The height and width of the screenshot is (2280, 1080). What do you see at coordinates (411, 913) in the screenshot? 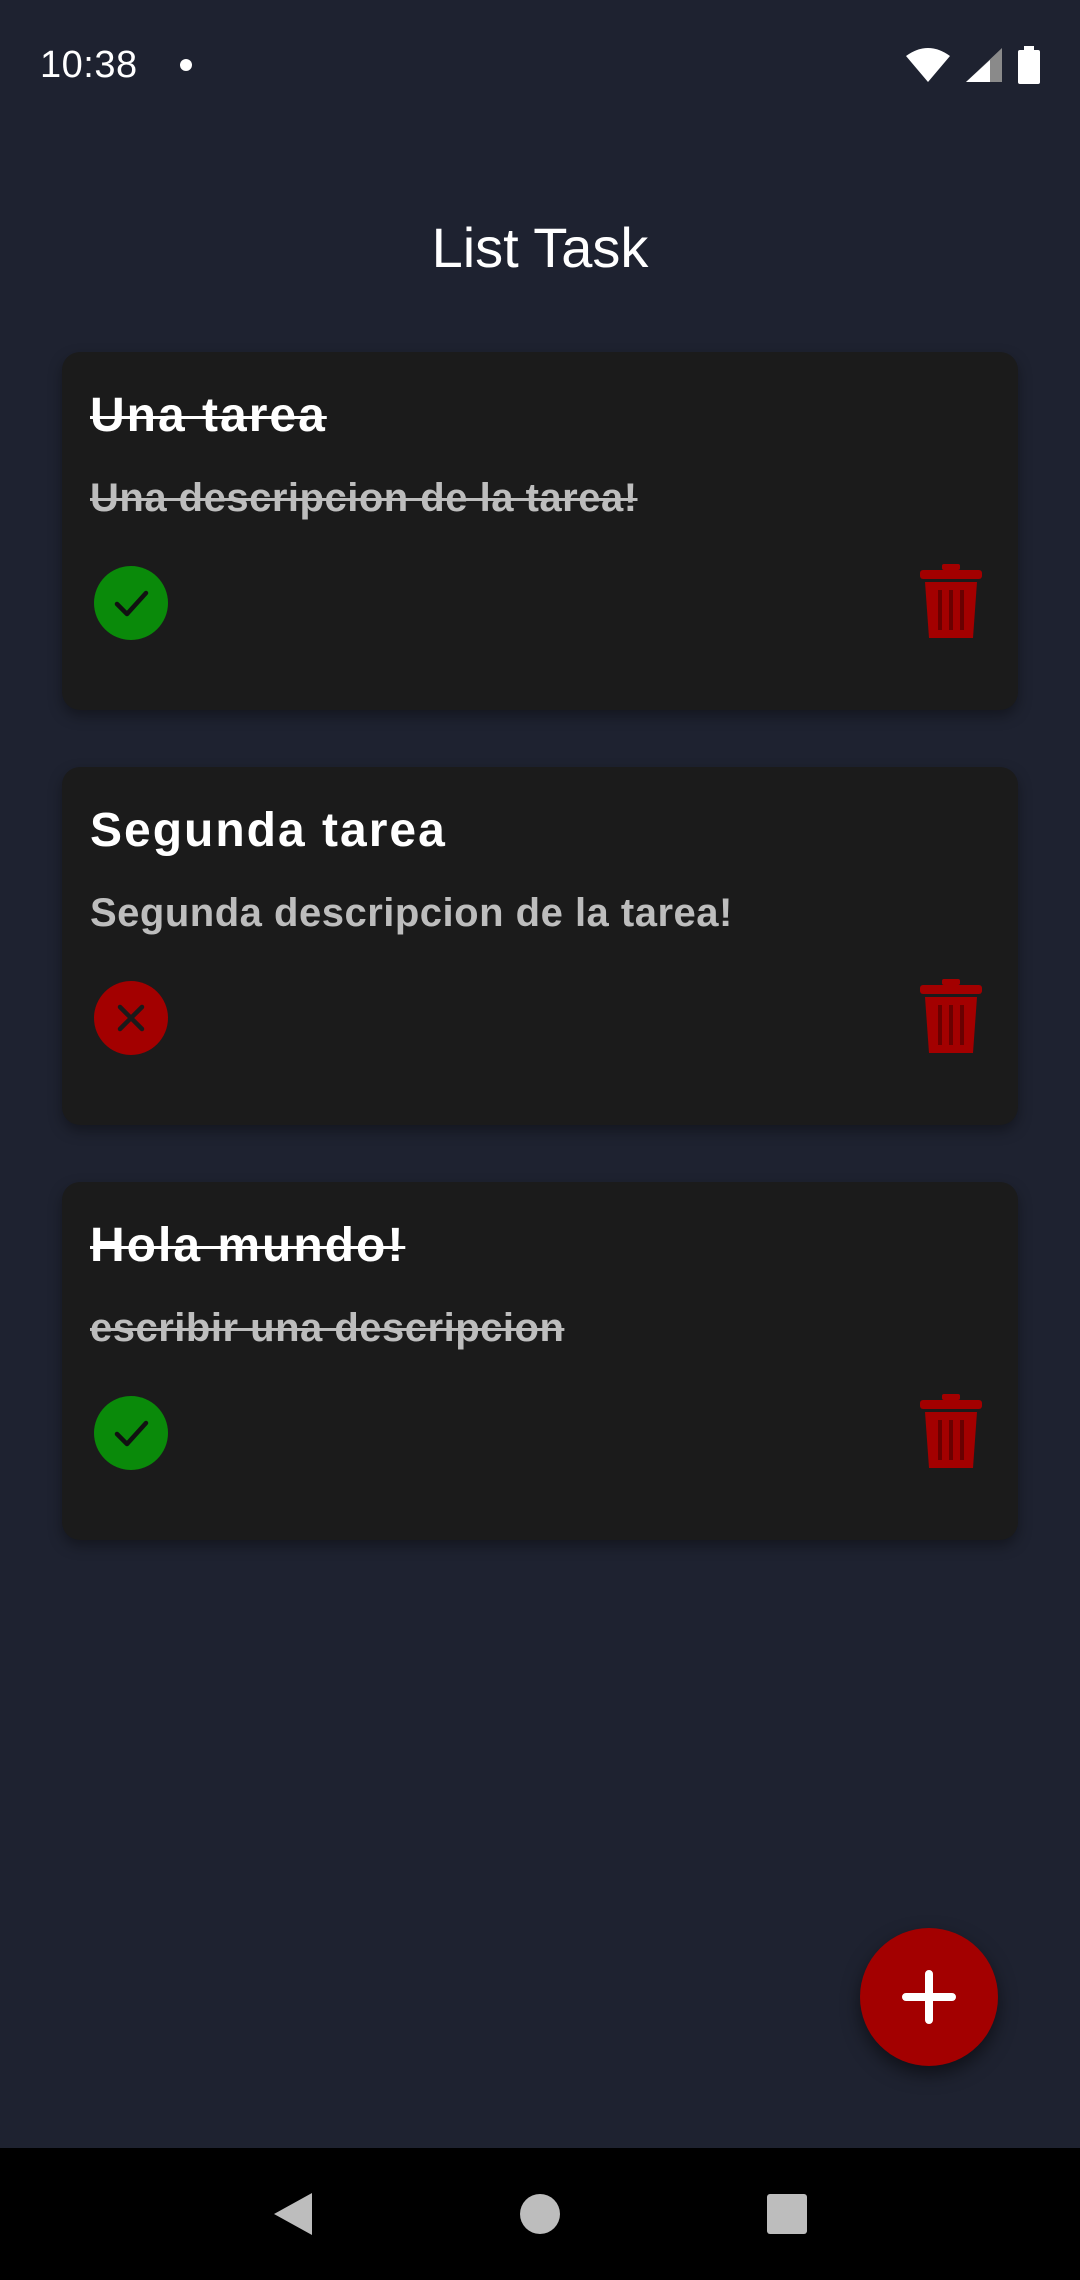
I see `task-description: Segunda descripcion de la tarea!` at bounding box center [411, 913].